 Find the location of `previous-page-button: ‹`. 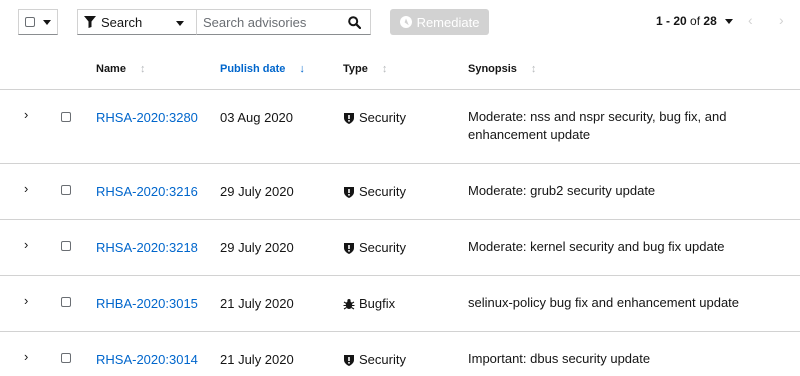

previous-page-button: ‹ is located at coordinates (750, 20).